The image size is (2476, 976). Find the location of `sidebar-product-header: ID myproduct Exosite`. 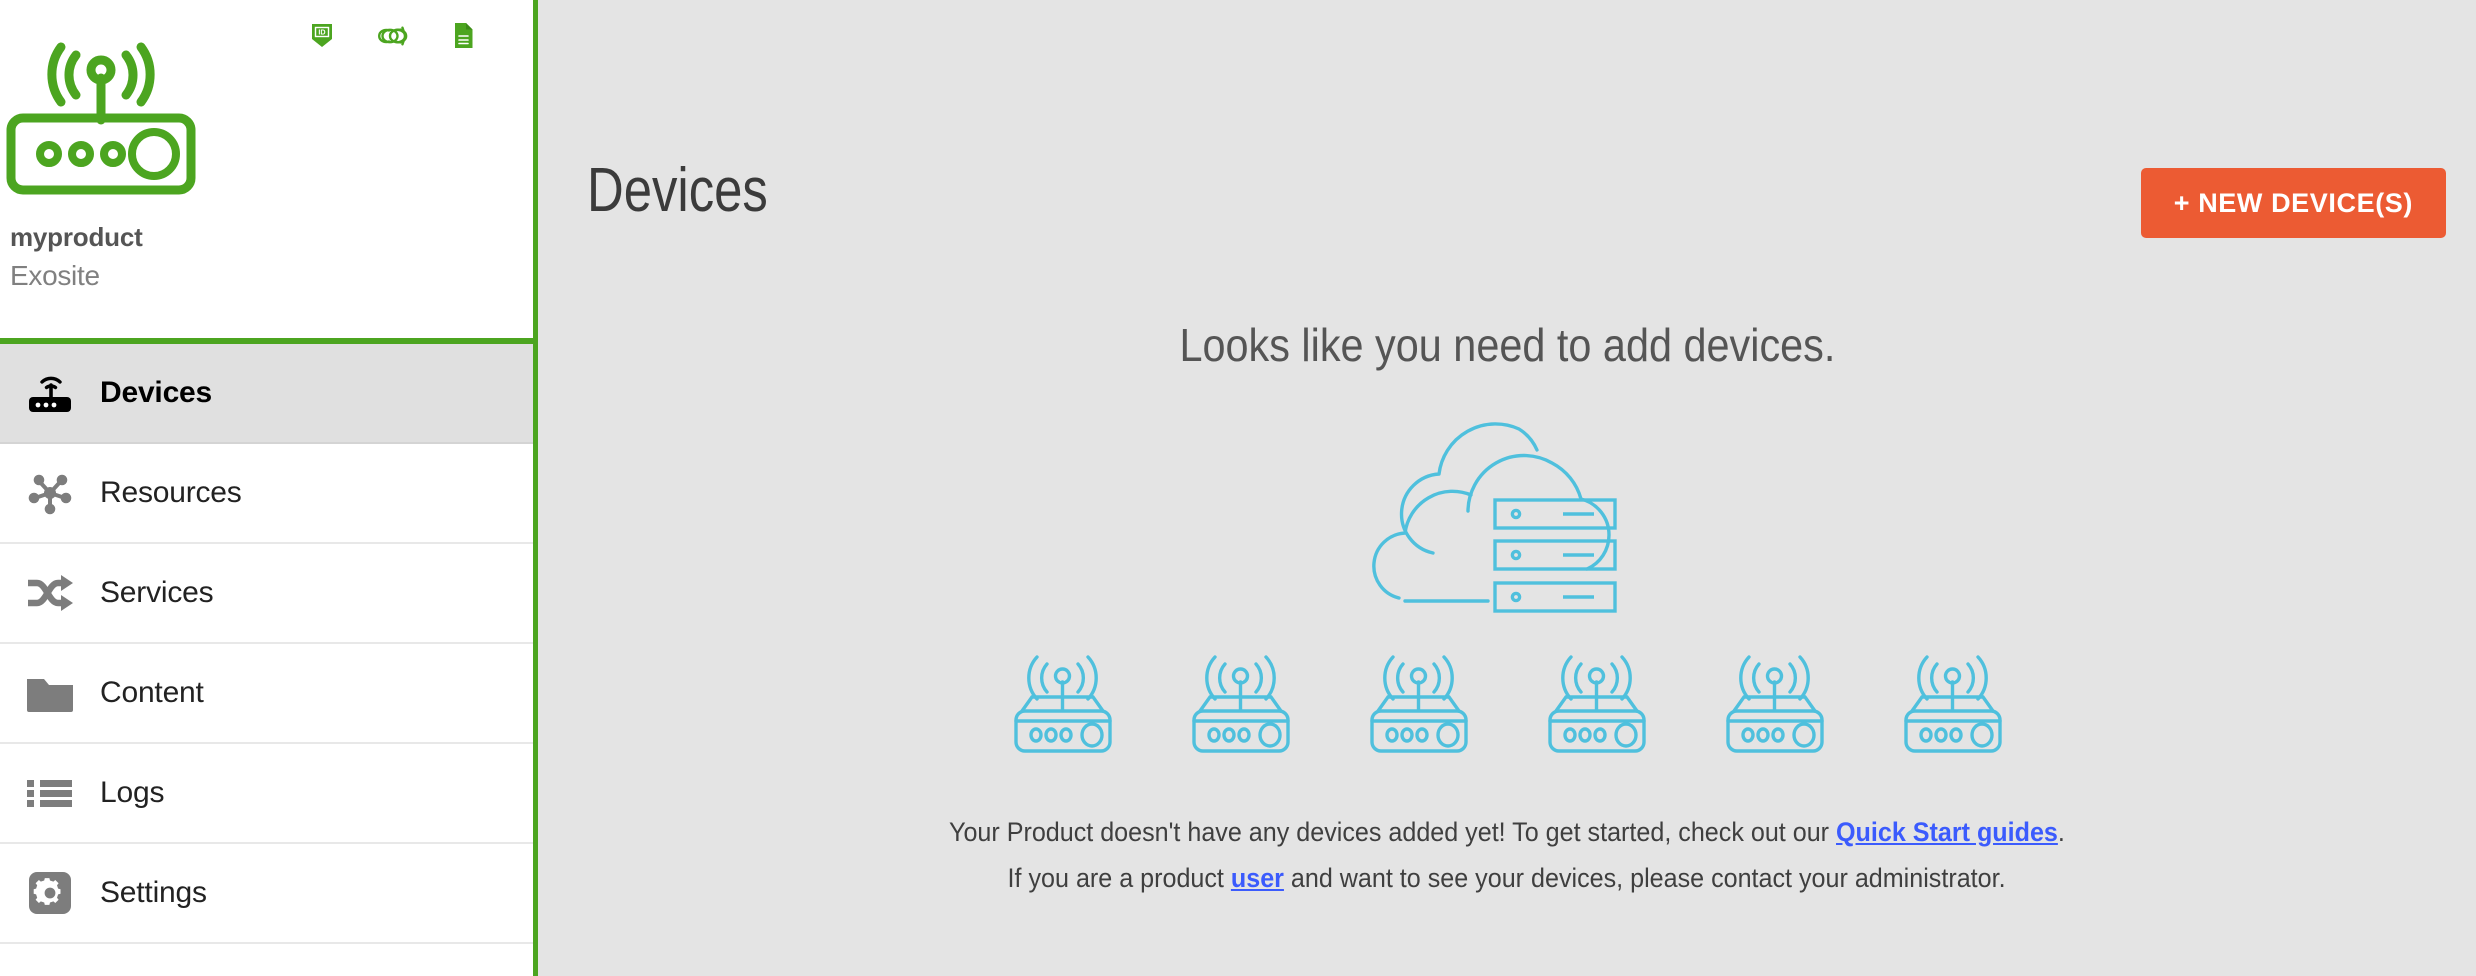

sidebar-product-header: ID myproduct Exosite is located at coordinates (266, 169).